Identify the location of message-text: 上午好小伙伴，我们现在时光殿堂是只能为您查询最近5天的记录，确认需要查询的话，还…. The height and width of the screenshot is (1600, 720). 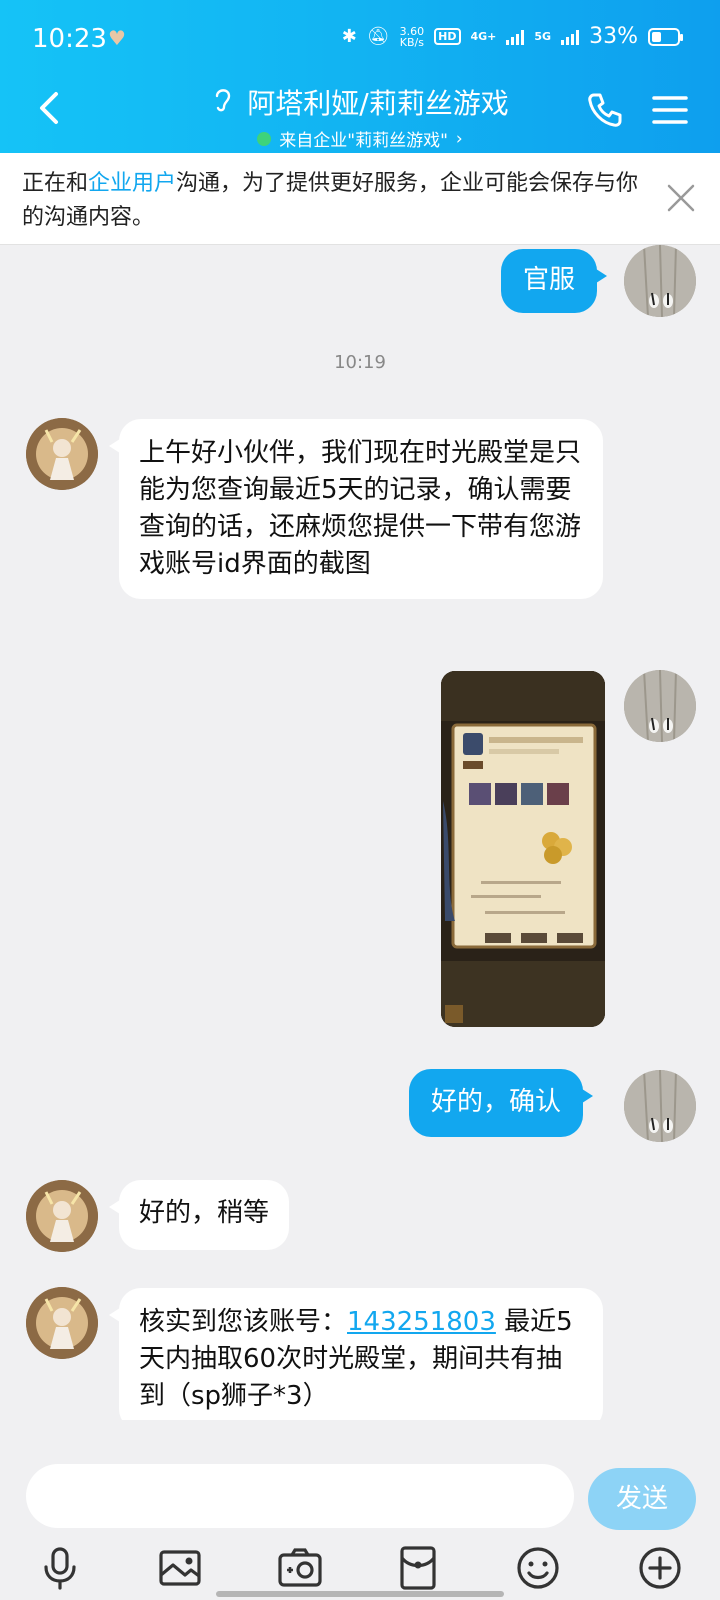
(360, 508).